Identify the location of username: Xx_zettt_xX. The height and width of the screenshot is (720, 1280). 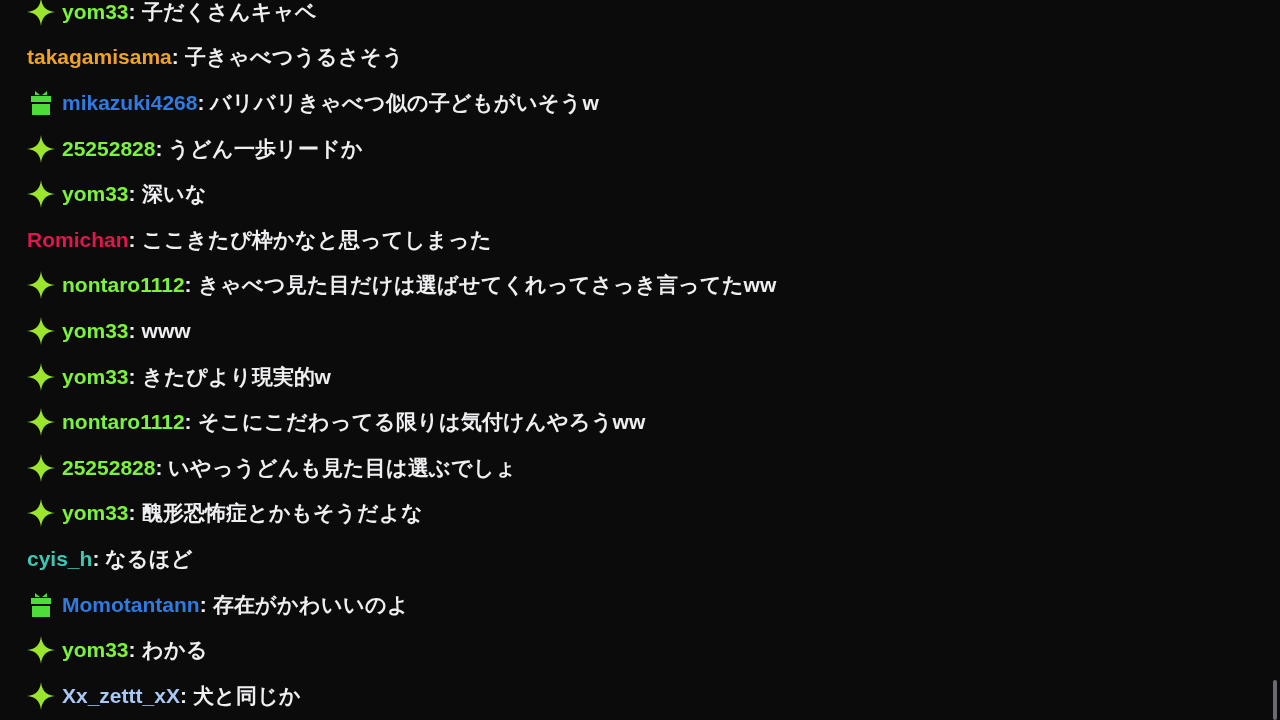
(121, 695).